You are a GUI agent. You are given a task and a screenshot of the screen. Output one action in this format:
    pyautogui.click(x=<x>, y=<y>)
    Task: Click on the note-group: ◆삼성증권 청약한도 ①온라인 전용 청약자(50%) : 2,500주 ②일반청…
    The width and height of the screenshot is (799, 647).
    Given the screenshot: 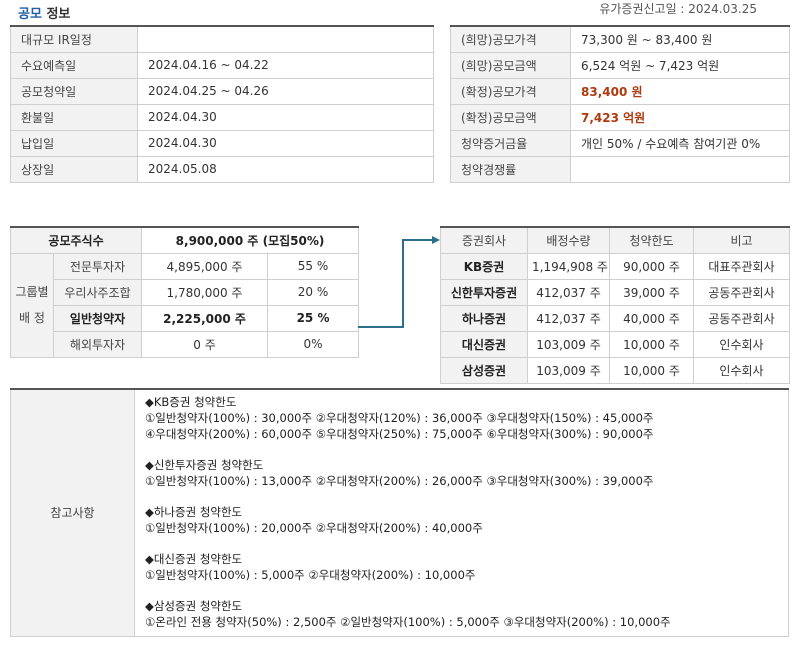 What is the action you would take?
    pyautogui.click(x=461, y=614)
    